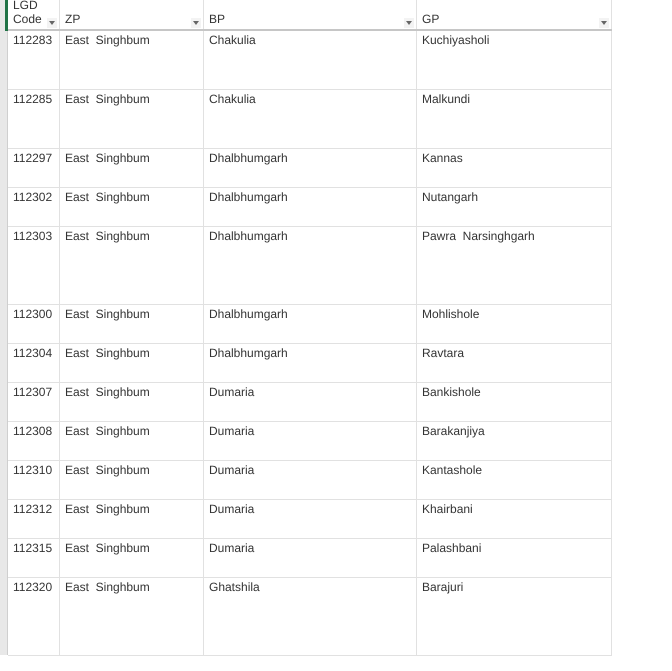 The height and width of the screenshot is (671, 672). Describe the element at coordinates (34, 60) in the screenshot. I see `table-cell: 112283` at that location.